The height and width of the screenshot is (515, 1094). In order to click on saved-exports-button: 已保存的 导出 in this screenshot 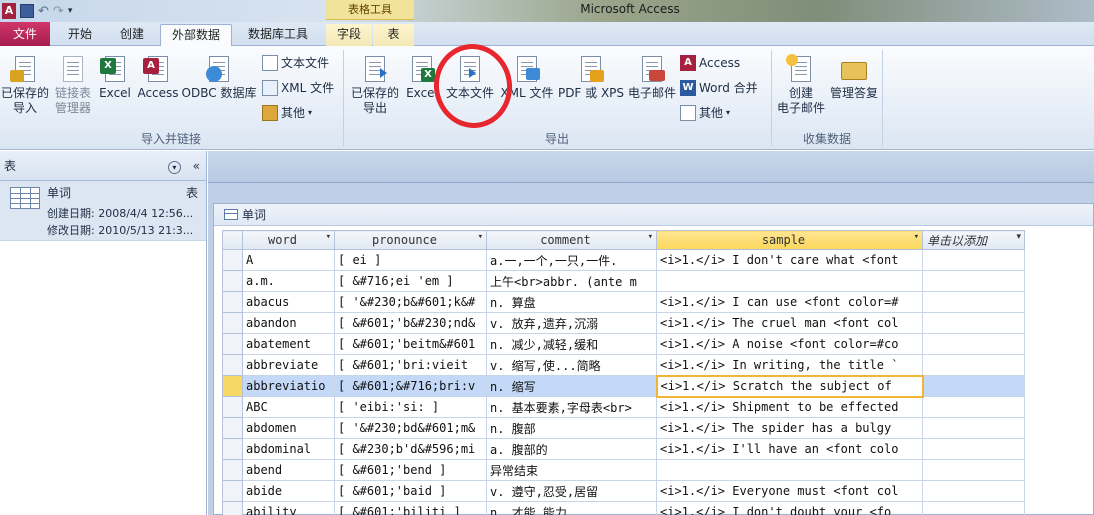, I will do `click(375, 85)`.